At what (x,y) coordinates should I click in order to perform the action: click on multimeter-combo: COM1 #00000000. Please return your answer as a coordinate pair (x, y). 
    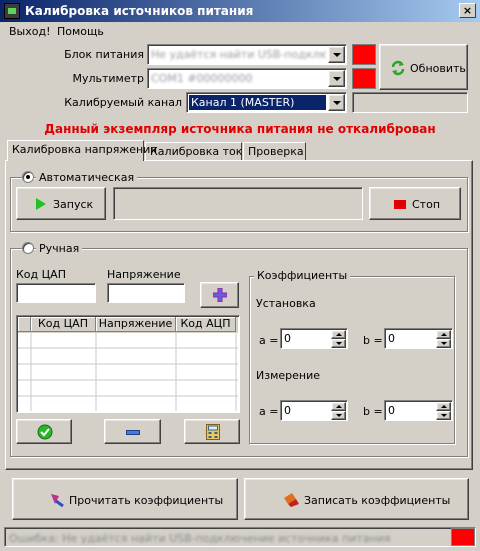
    Looking at the image, I should click on (247, 78).